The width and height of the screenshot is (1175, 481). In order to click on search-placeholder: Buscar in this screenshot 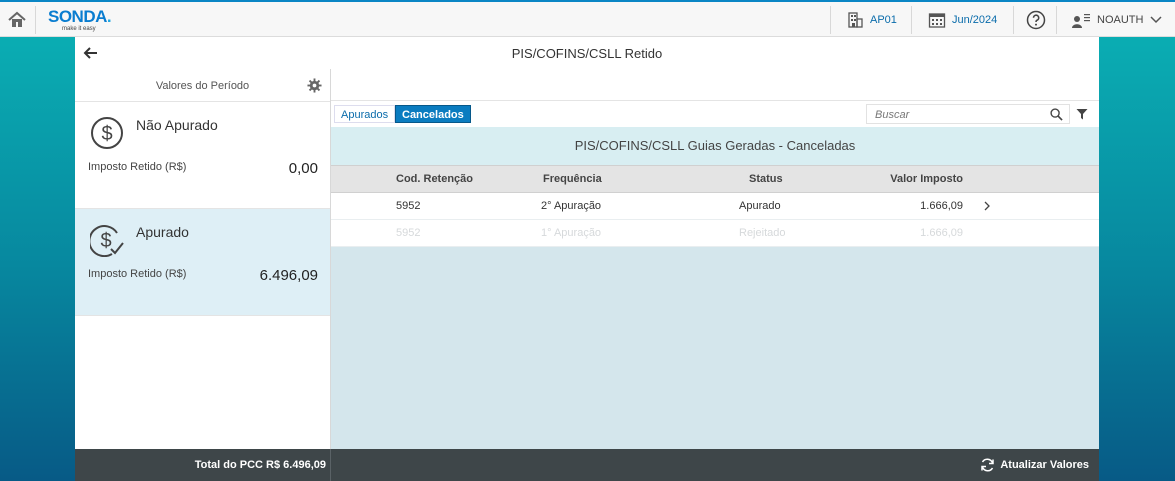, I will do `click(892, 115)`.